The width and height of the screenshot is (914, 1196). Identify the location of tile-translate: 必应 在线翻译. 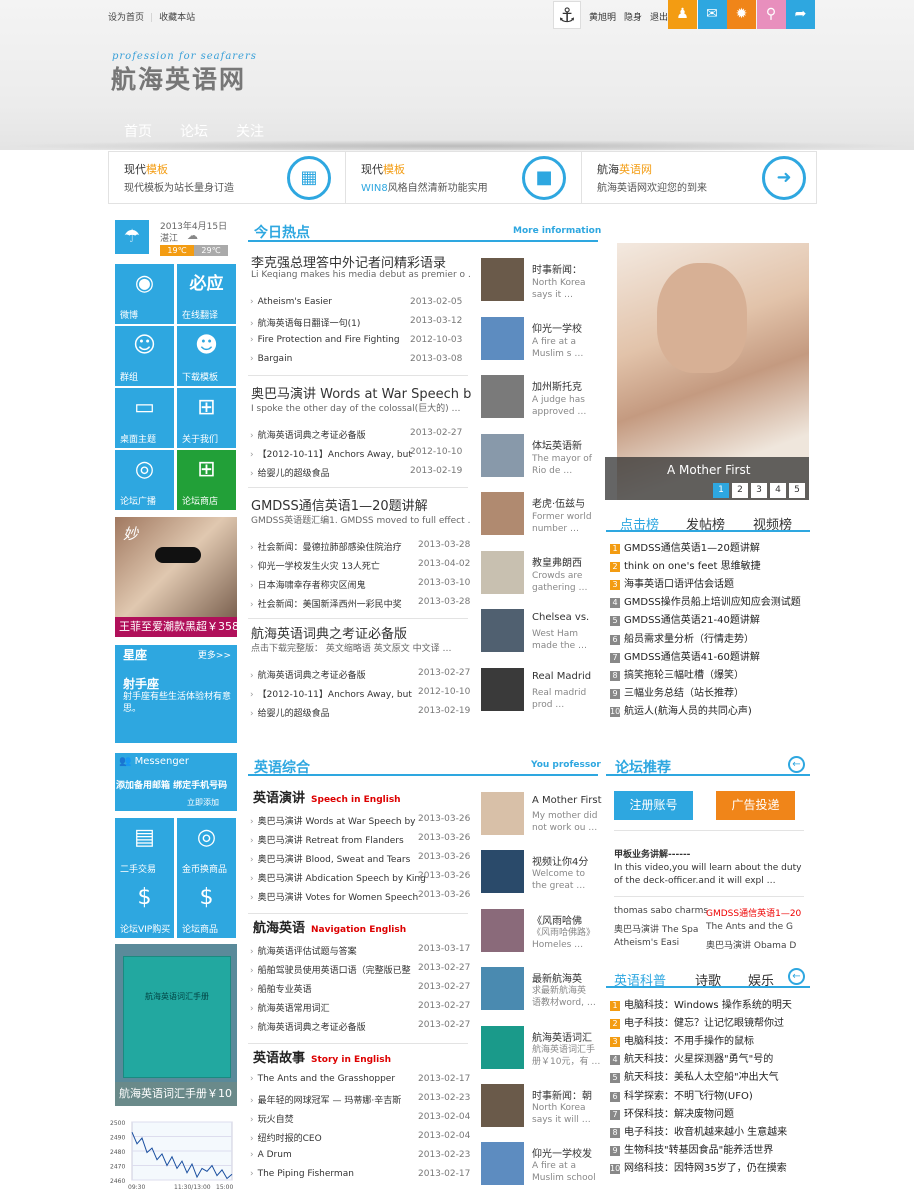
(206, 294).